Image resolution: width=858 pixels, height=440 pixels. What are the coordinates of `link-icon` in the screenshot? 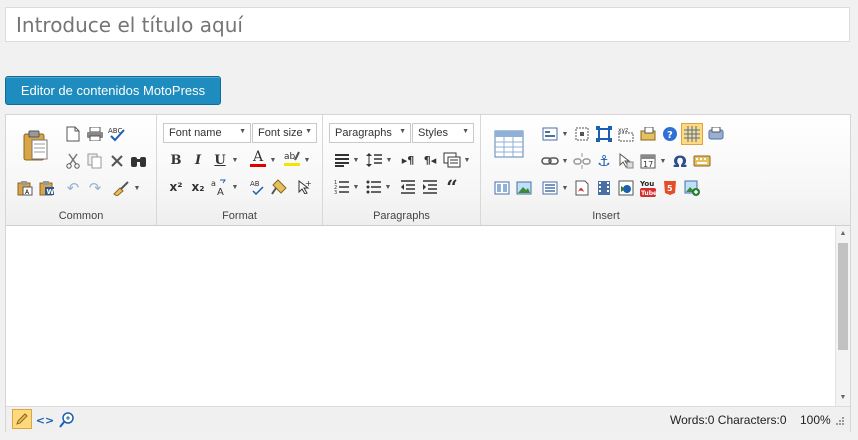 It's located at (550, 161).